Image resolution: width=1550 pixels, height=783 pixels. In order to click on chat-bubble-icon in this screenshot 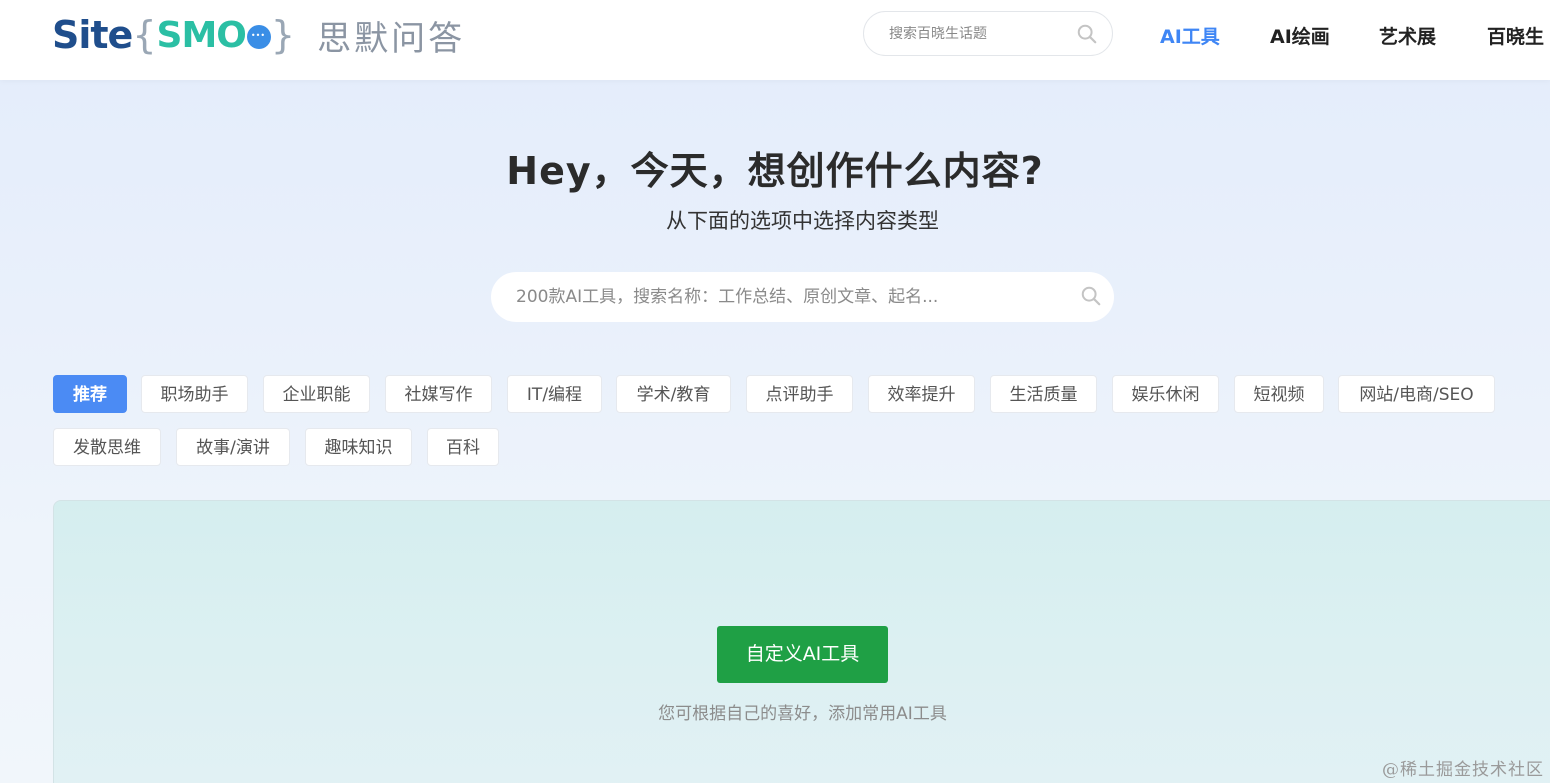, I will do `click(258, 37)`.